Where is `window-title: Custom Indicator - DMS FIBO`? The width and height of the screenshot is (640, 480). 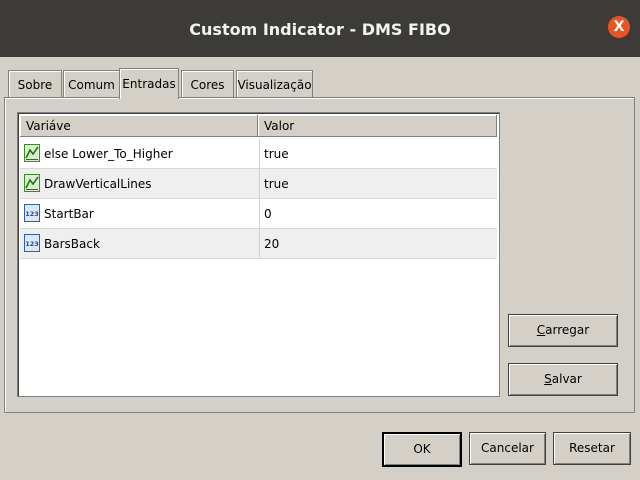 window-title: Custom Indicator - DMS FIBO is located at coordinates (320, 29).